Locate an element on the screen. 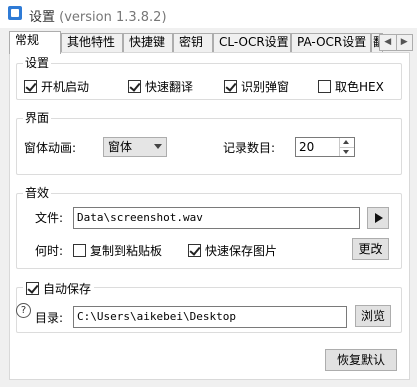 This screenshot has width=417, height=387. copy-clipboard-check-box is located at coordinates (79, 250).